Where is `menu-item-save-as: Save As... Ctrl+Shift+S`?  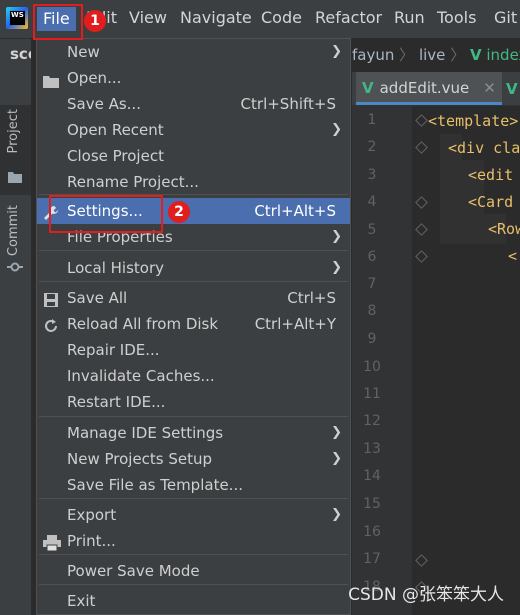 menu-item-save-as: Save As... Ctrl+Shift+S is located at coordinates (193, 104).